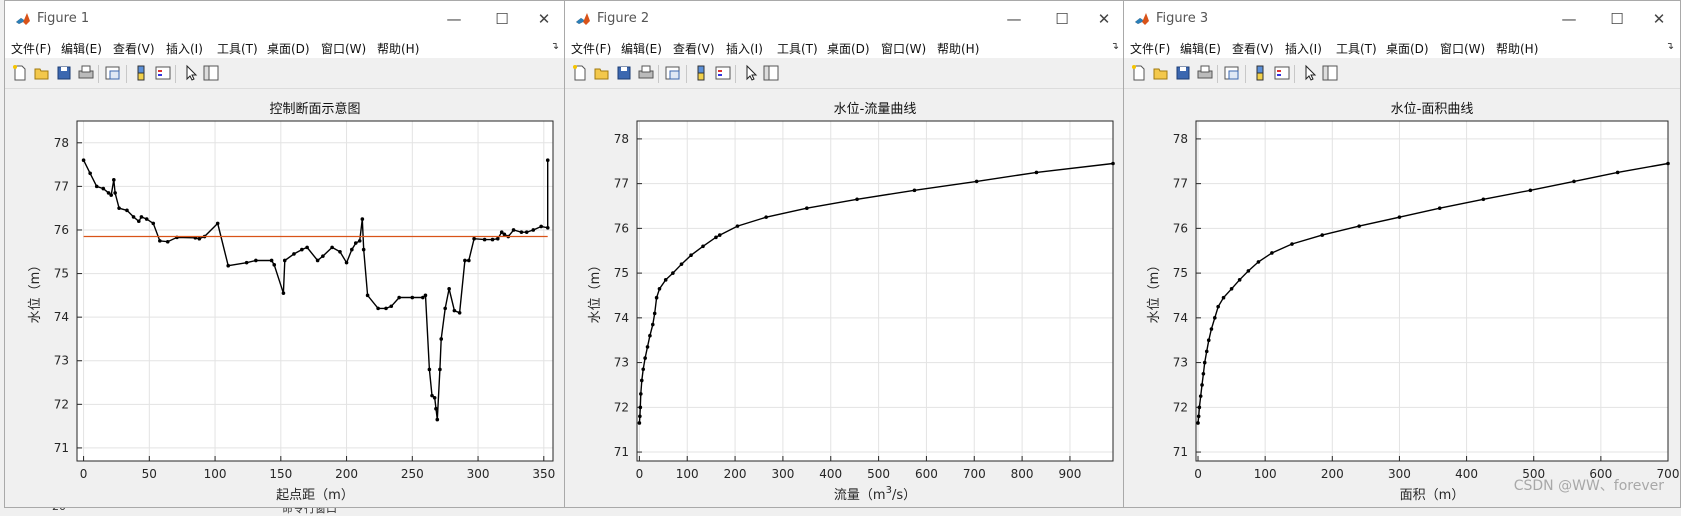  What do you see at coordinates (280, 474) in the screenshot?
I see `x-tick-label: 150` at bounding box center [280, 474].